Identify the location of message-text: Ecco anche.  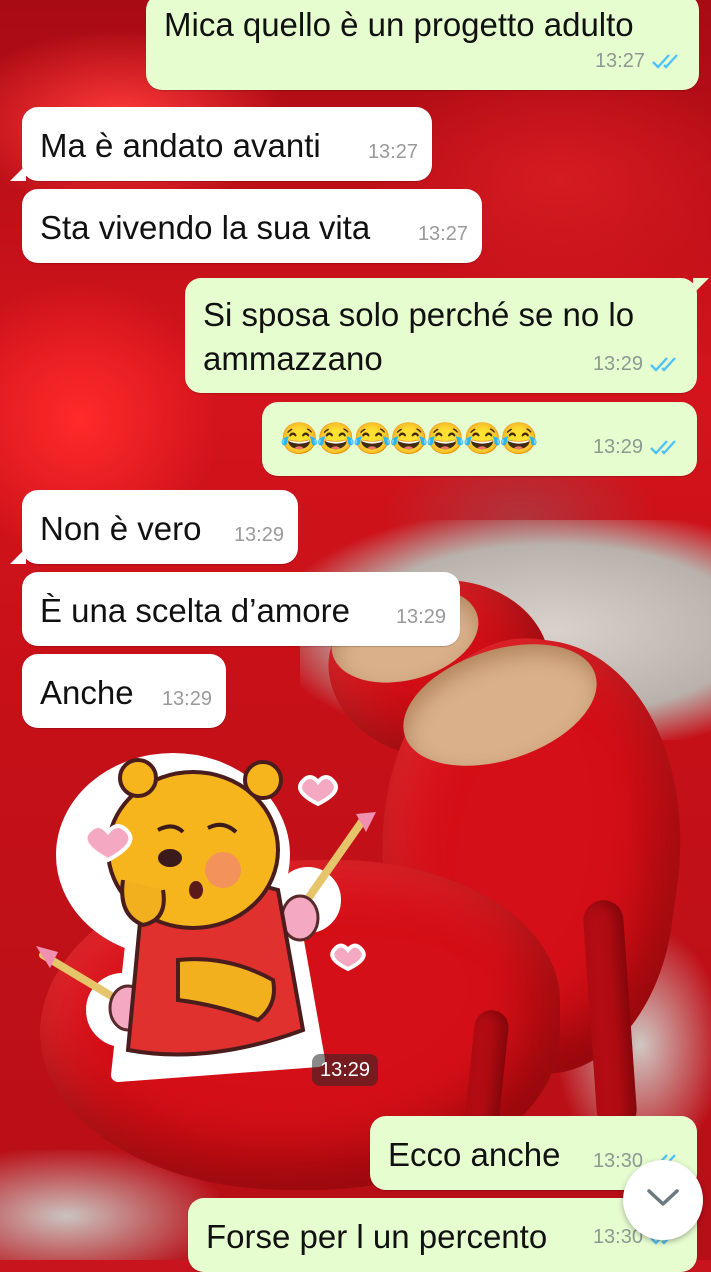
(474, 1154).